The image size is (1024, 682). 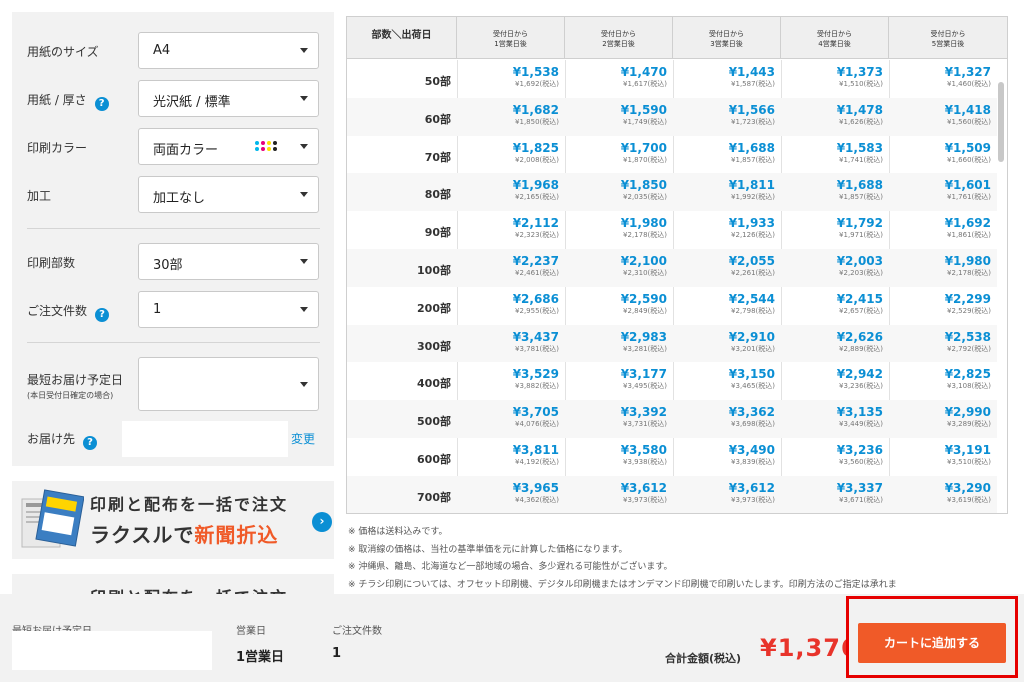 I want to click on column-header-line1: 受付日から, so click(x=510, y=34).